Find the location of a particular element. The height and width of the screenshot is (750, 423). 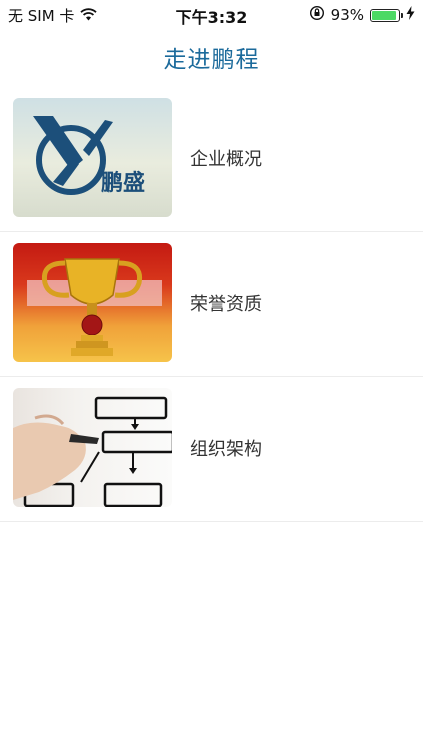

org-chart-icon is located at coordinates (92, 451).